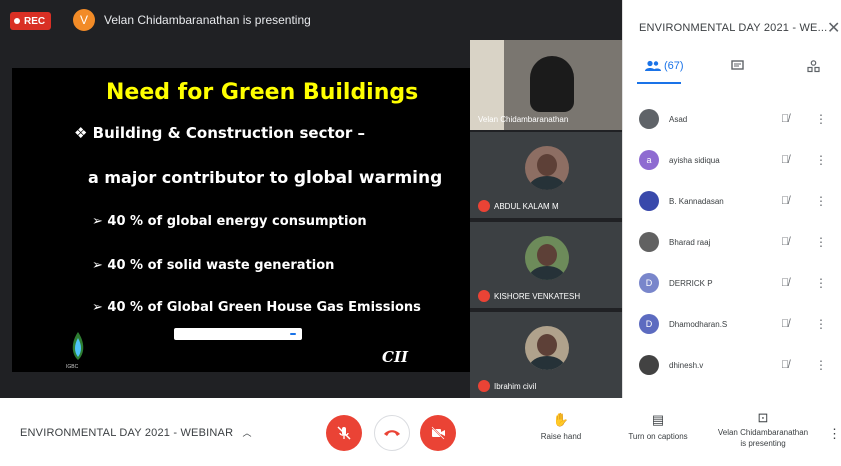 This screenshot has width=841, height=466. What do you see at coordinates (678, 119) in the screenshot?
I see `participant-name: Asad` at bounding box center [678, 119].